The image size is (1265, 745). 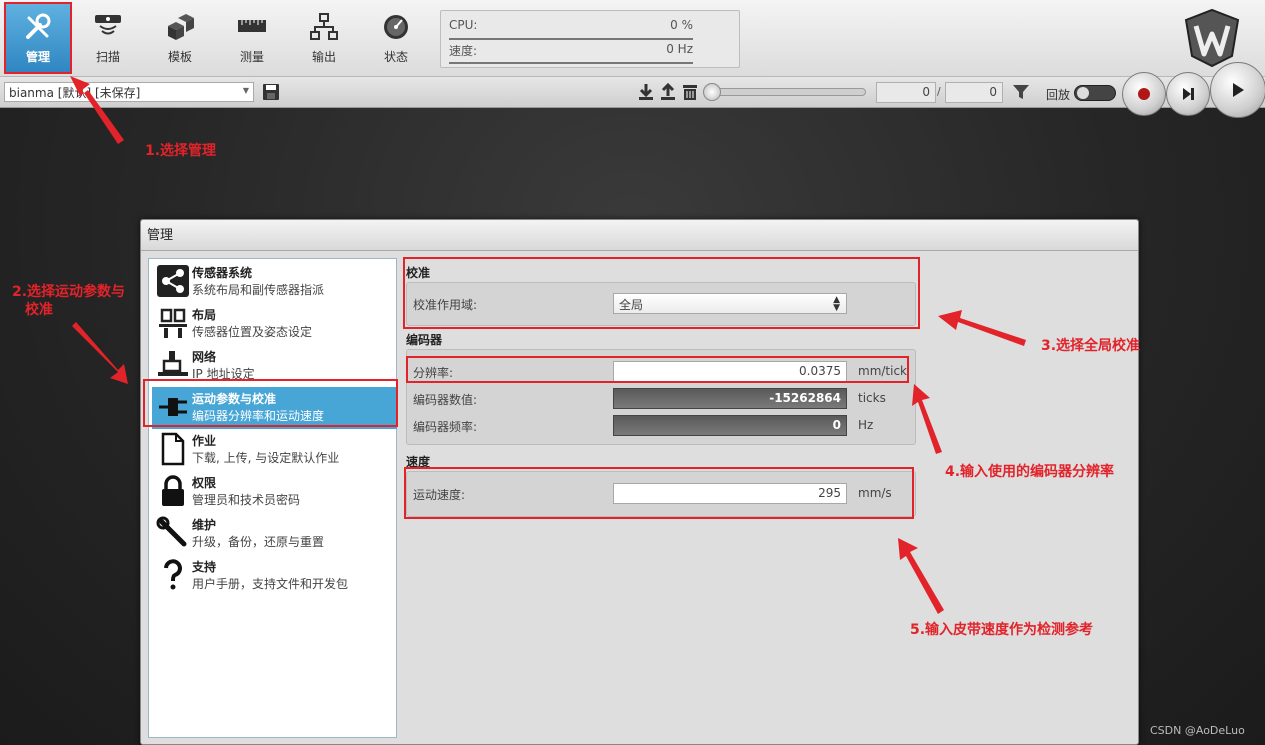 I want to click on replay-slider-handle, so click(x=712, y=92).